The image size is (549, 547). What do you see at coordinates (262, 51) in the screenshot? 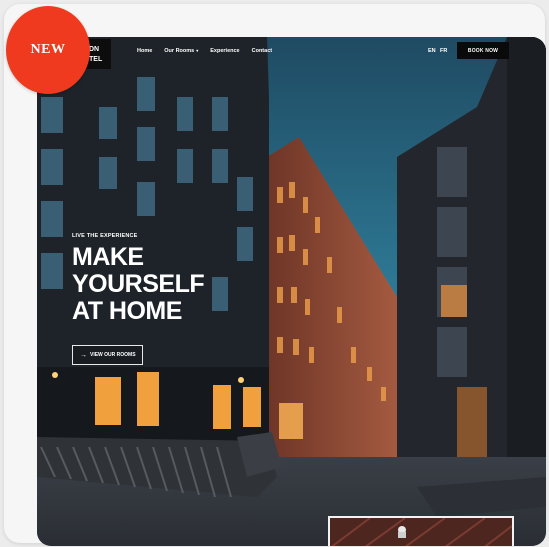
I see `nav-link-contact: Contact` at bounding box center [262, 51].